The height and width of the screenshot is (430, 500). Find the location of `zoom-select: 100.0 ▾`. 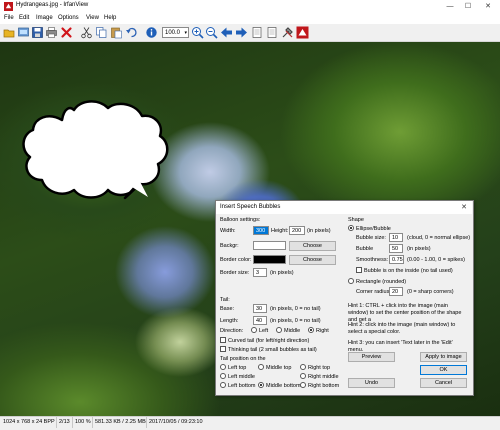

zoom-select: 100.0 ▾ is located at coordinates (175, 32).